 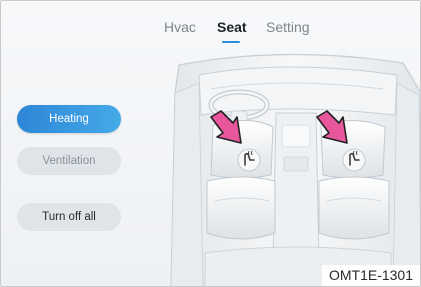 What do you see at coordinates (249, 160) in the screenshot?
I see `driver-seat-heater-icon` at bounding box center [249, 160].